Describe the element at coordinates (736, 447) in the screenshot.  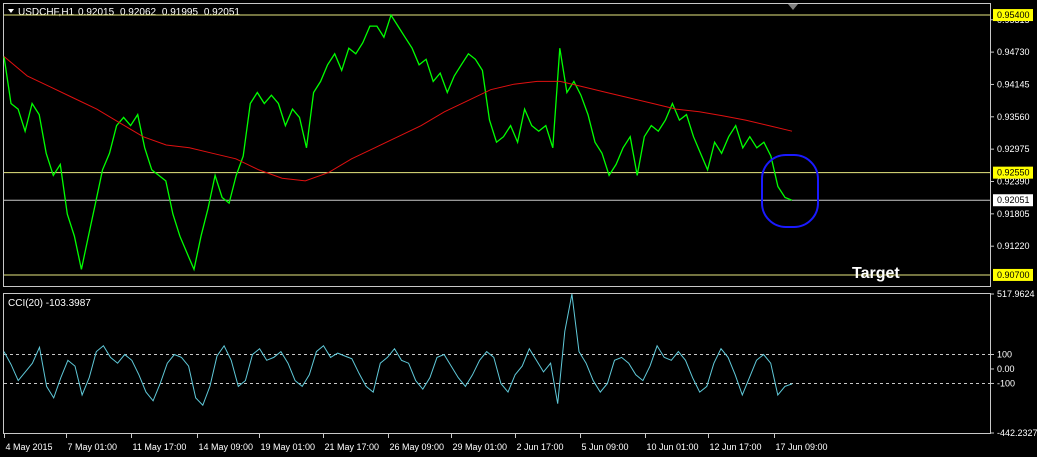
I see `x-tick-label: 12 Jun 17:00` at that location.